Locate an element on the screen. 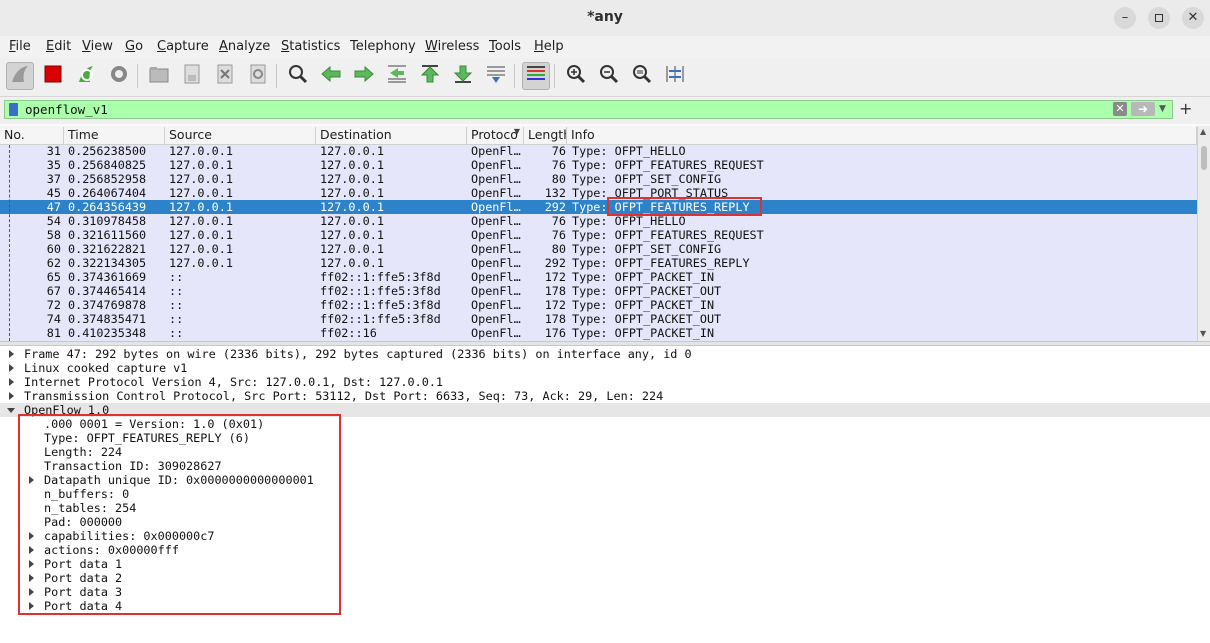  detail-row: n_buffers: 0 is located at coordinates (605, 494).